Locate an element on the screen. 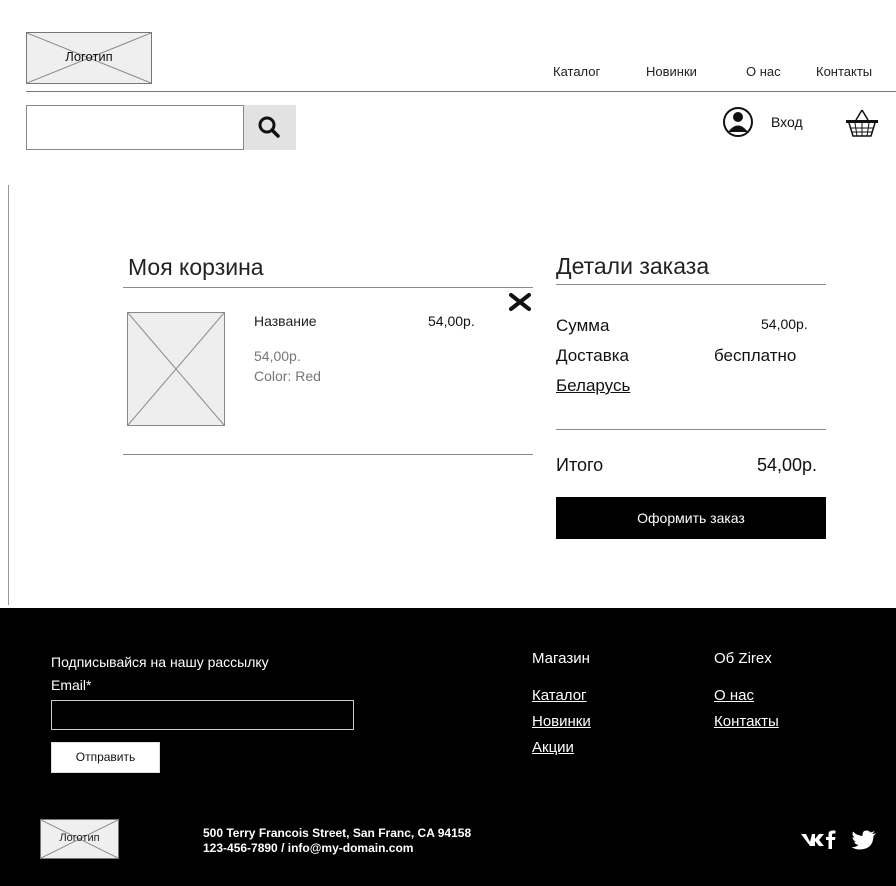 The height and width of the screenshot is (886, 896). send-button-label: Отправить is located at coordinates (105, 757).